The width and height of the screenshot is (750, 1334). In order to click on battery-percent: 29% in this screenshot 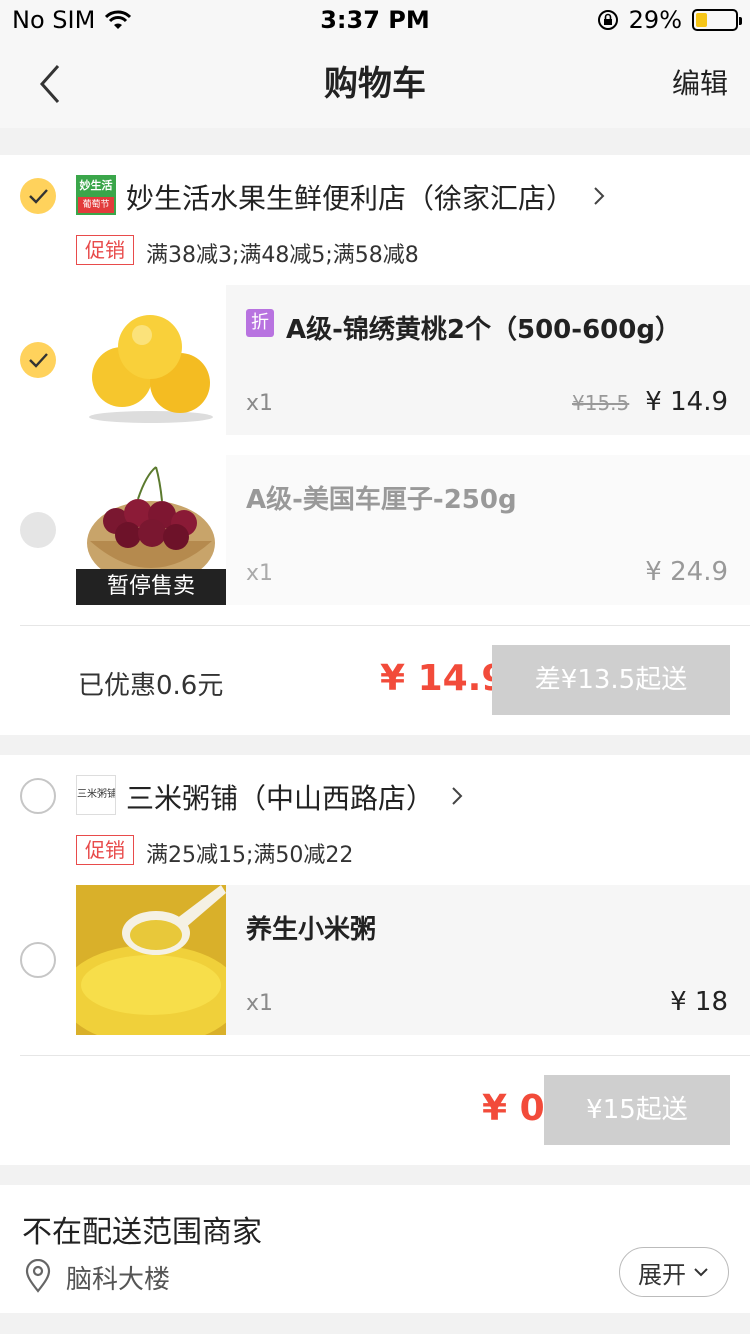, I will do `click(655, 20)`.